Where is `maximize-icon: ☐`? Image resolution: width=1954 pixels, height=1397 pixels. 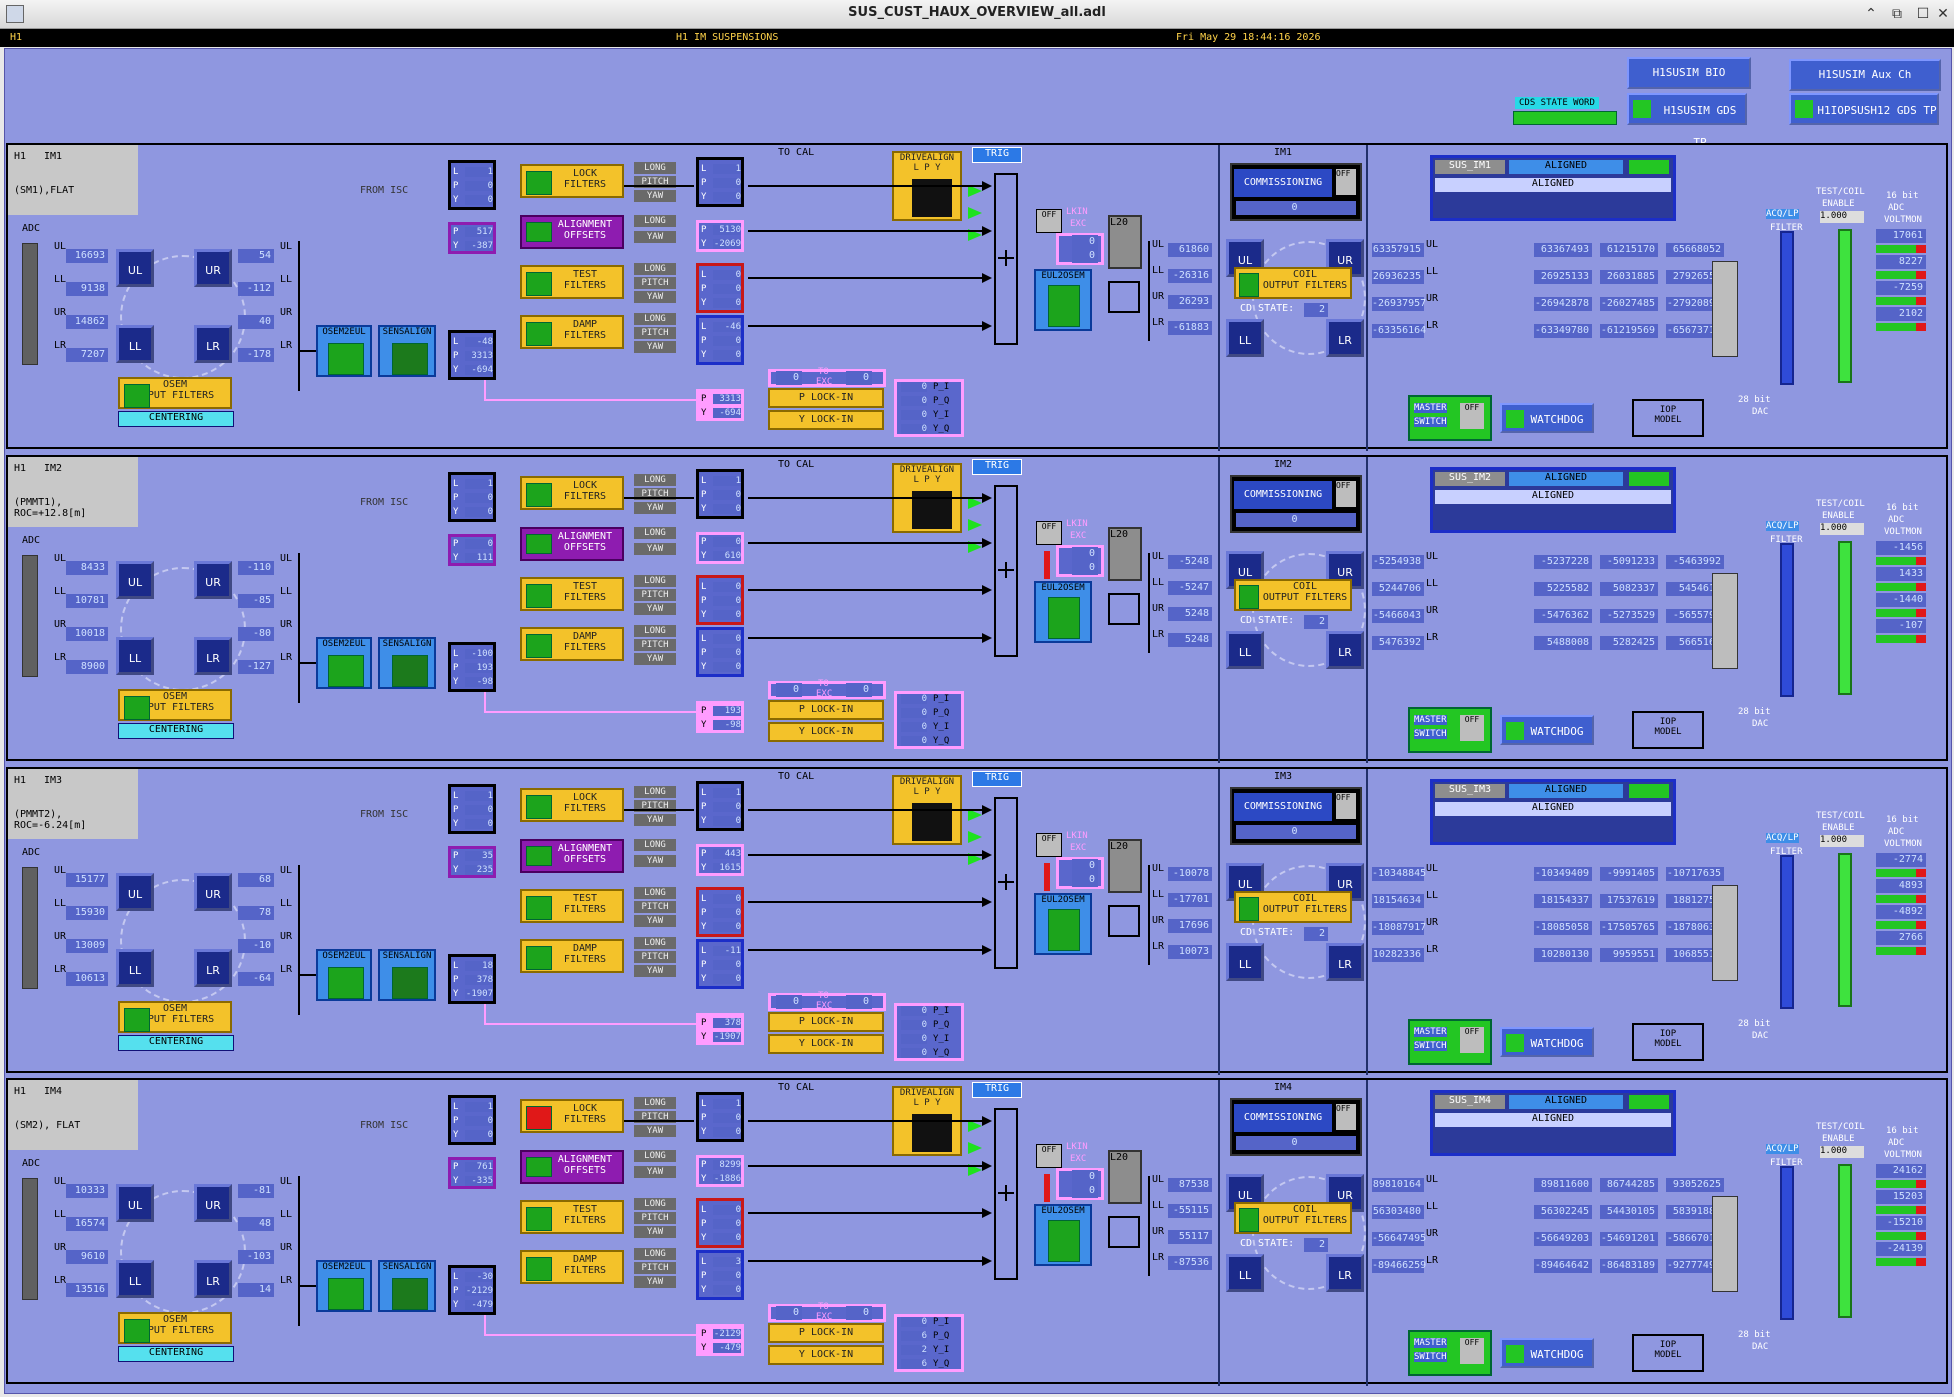 maximize-icon: ☐ is located at coordinates (1923, 14).